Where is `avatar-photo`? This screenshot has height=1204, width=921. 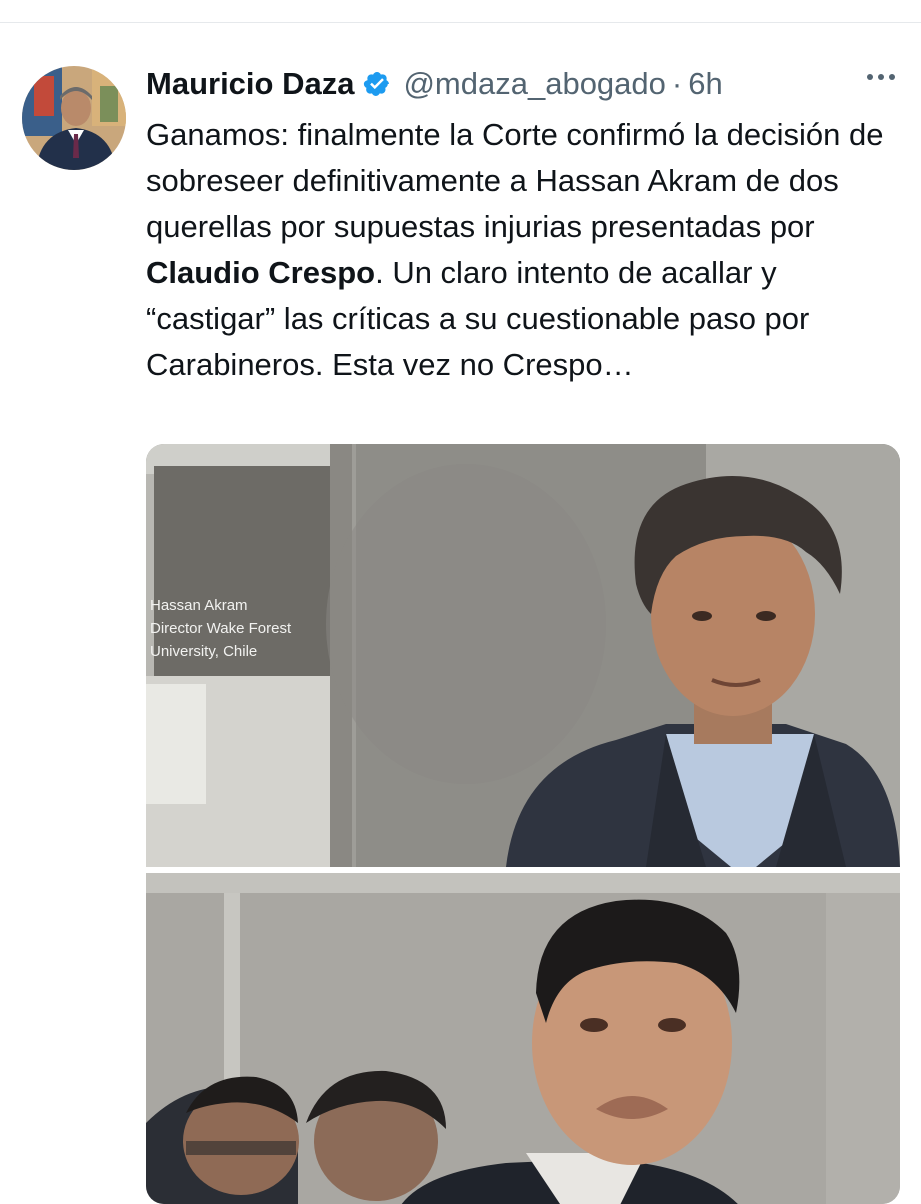 avatar-photo is located at coordinates (74, 118).